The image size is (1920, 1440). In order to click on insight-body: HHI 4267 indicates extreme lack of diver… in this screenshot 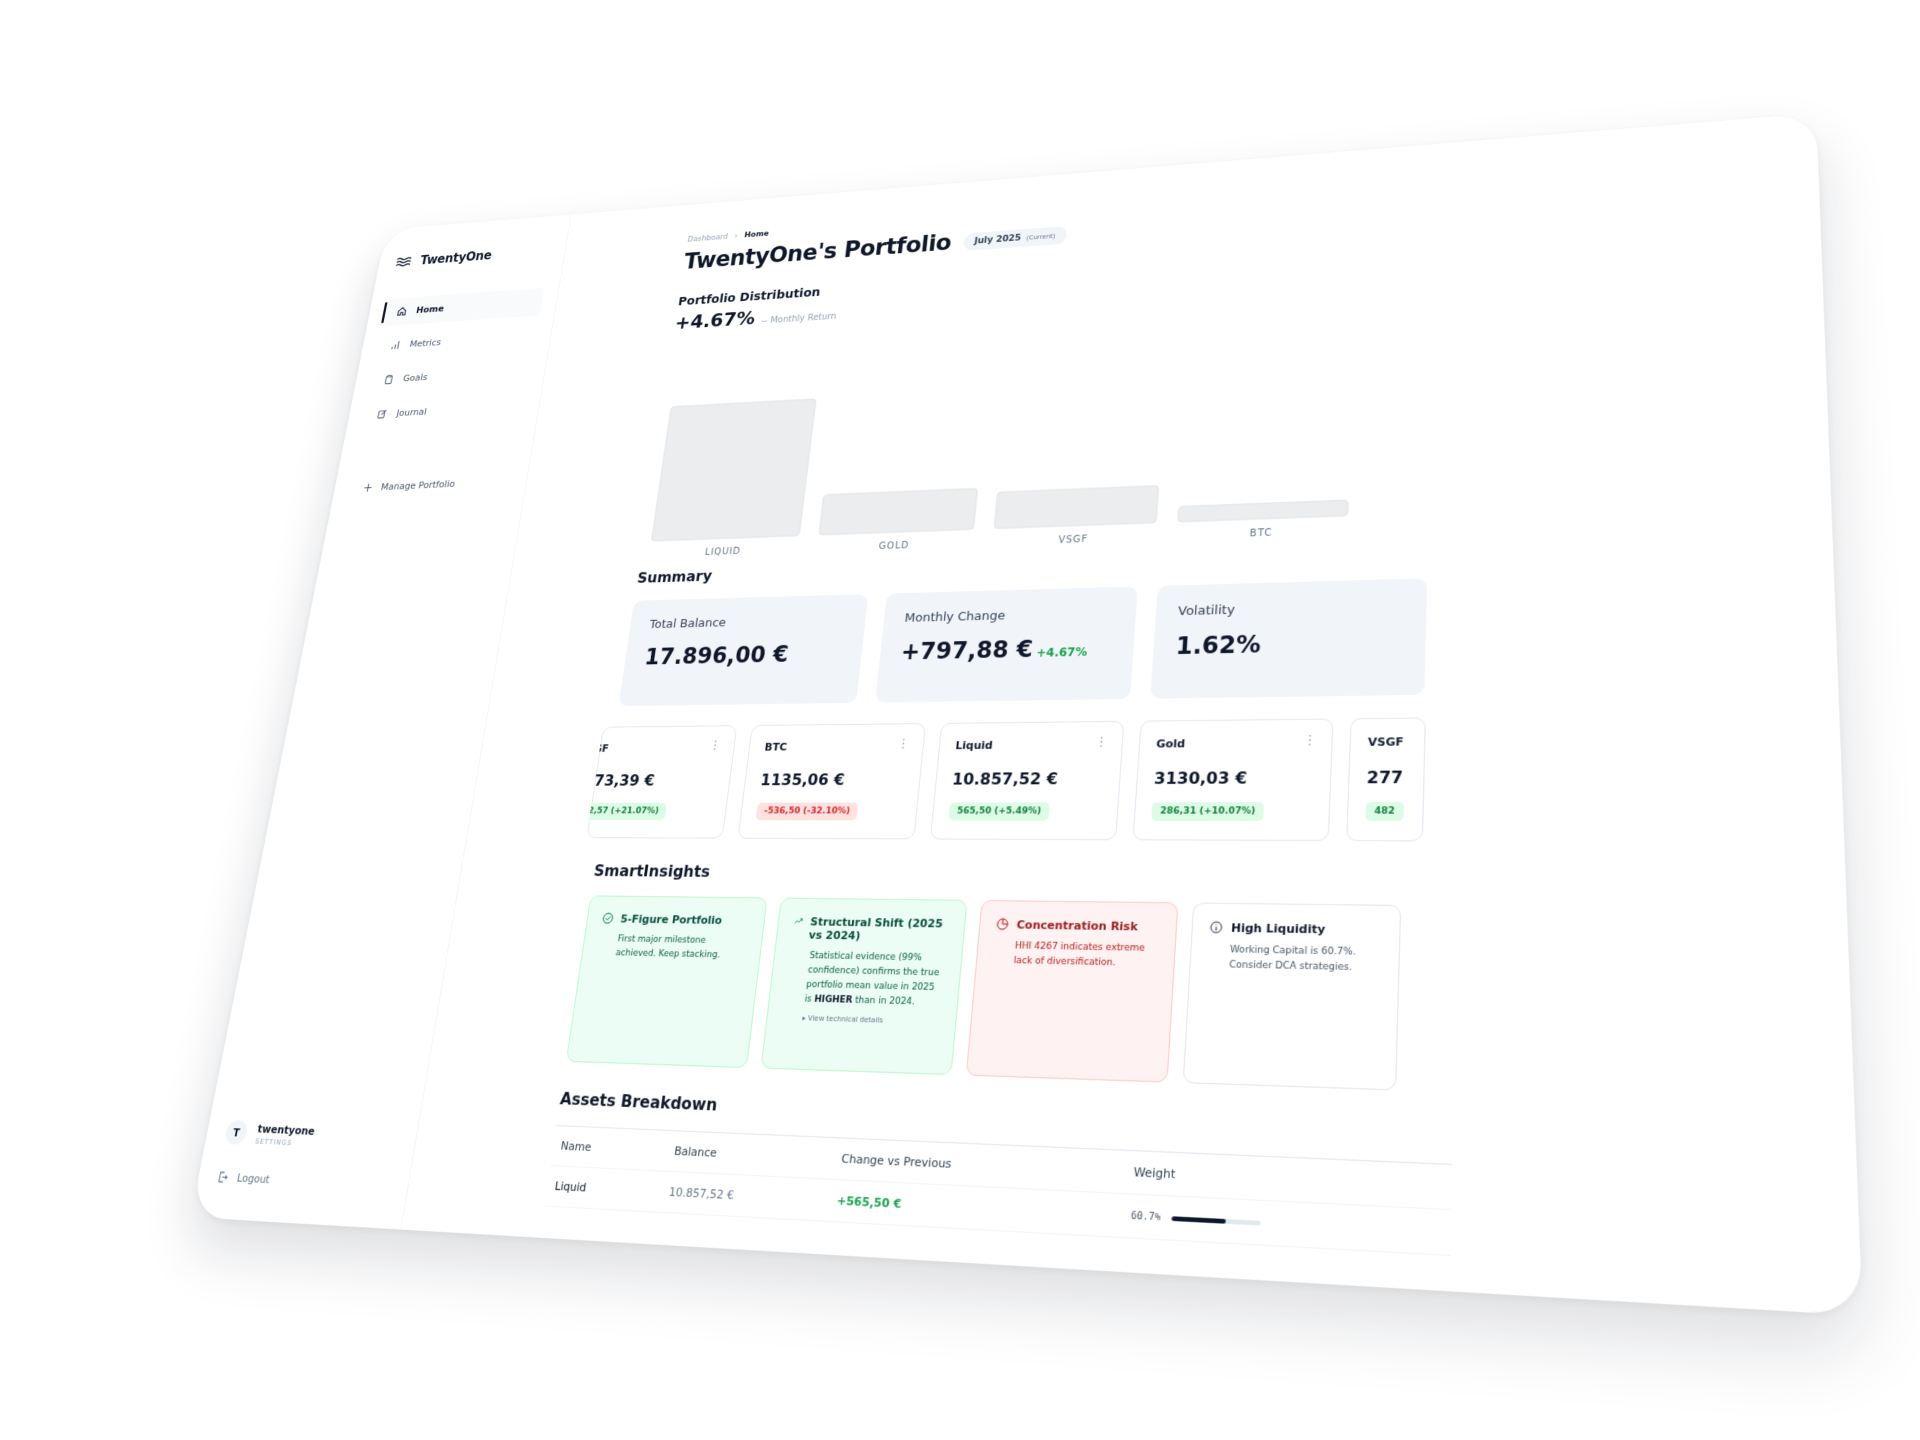, I will do `click(1079, 955)`.